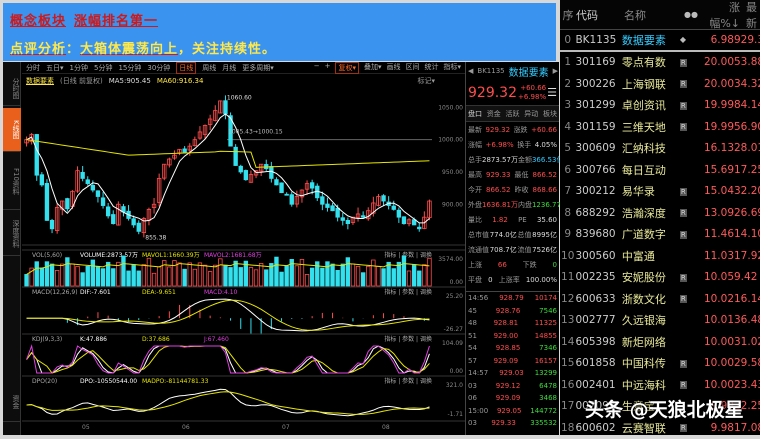 The height and width of the screenshot is (439, 760). What do you see at coordinates (660, 278) in the screenshot?
I see `list-row: 11 002235 安妮股份 R 10.05 9.42` at bounding box center [660, 278].